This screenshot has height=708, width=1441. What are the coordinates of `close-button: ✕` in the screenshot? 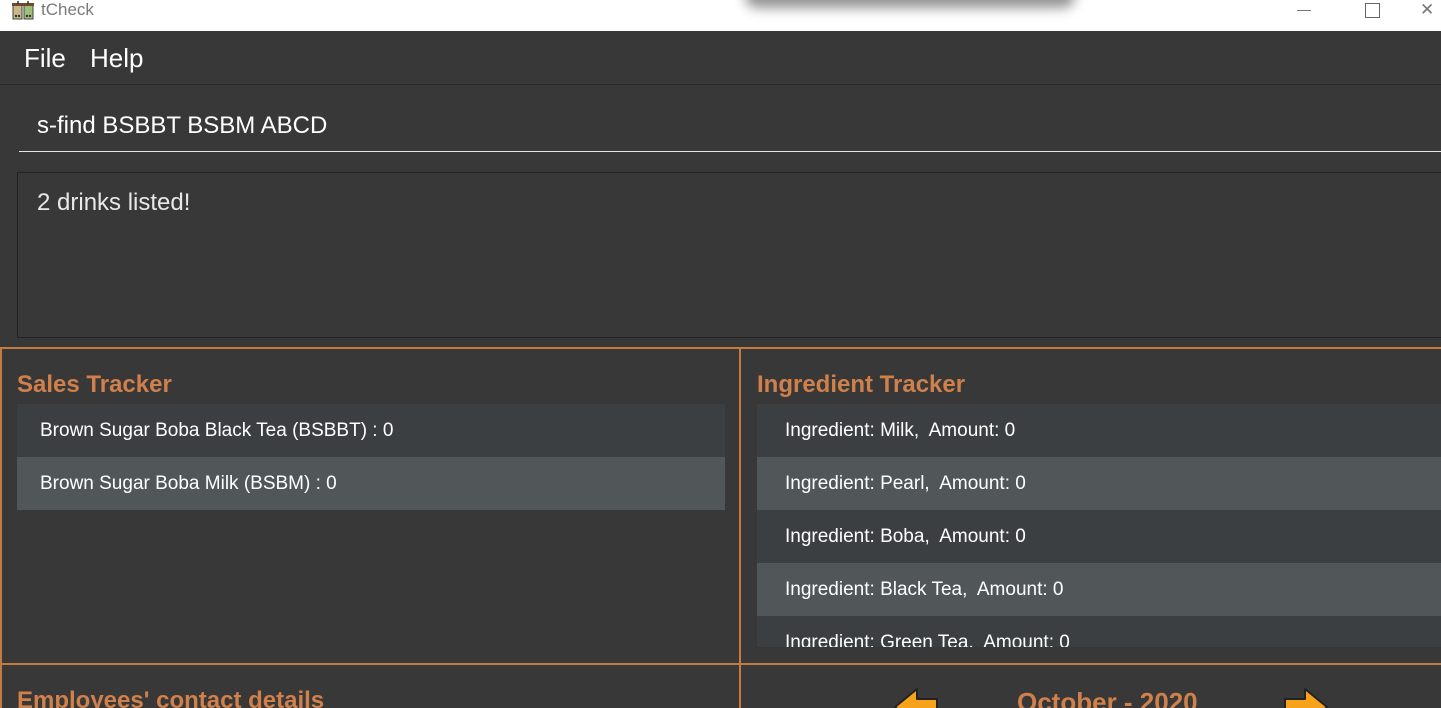 It's located at (1430, 10).